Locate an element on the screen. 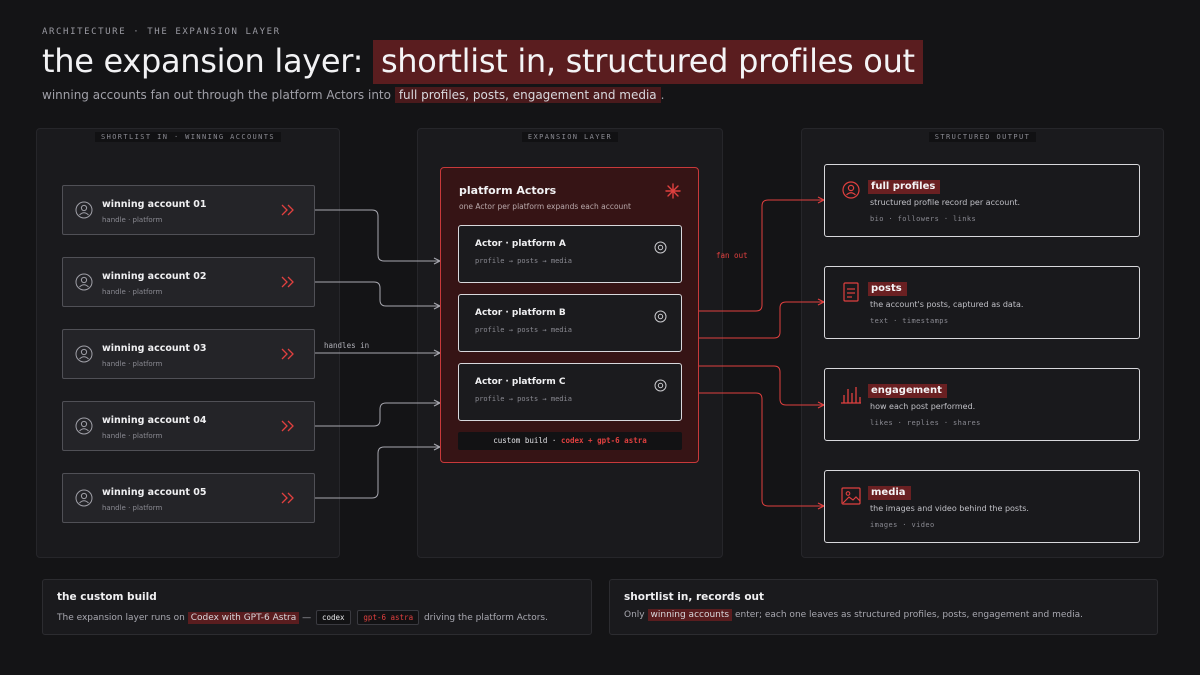 Image resolution: width=1200 pixels, height=675 pixels. document-icon is located at coordinates (851, 292).